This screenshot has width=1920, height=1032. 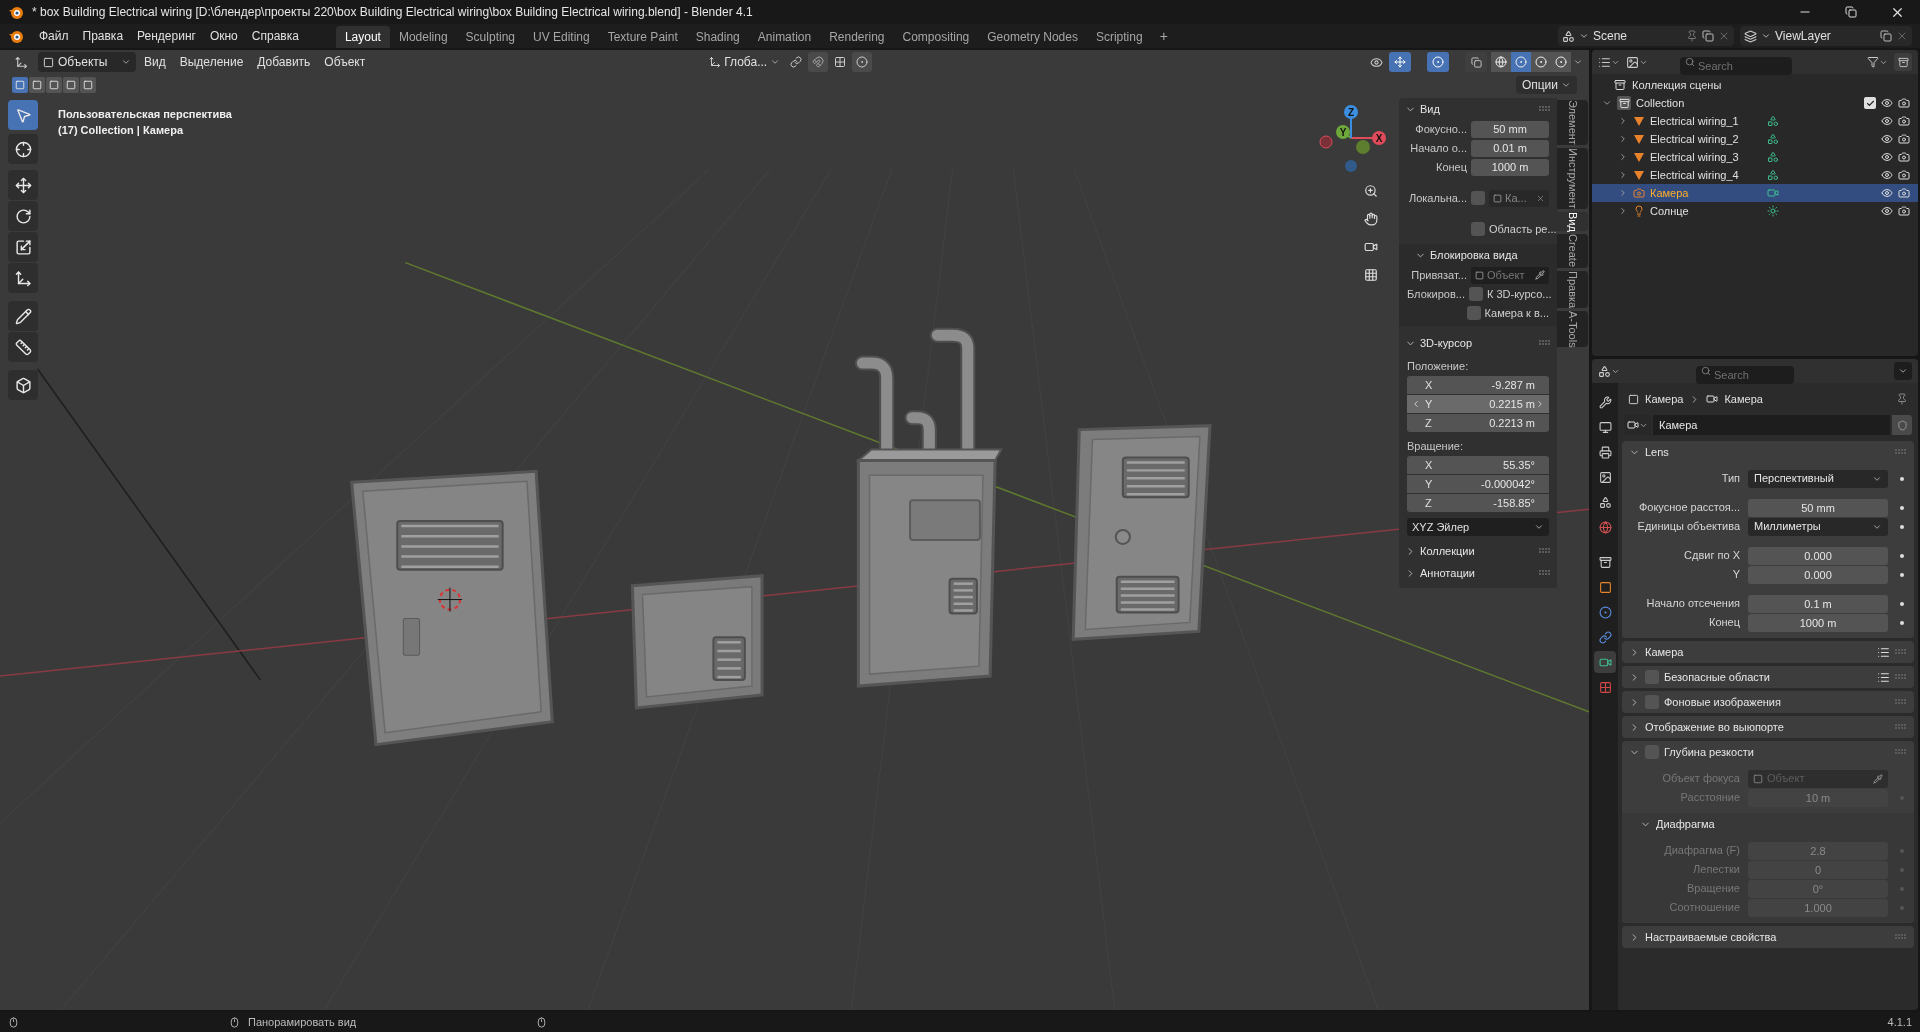 I want to click on menu-item: Выделение, so click(x=211, y=62).